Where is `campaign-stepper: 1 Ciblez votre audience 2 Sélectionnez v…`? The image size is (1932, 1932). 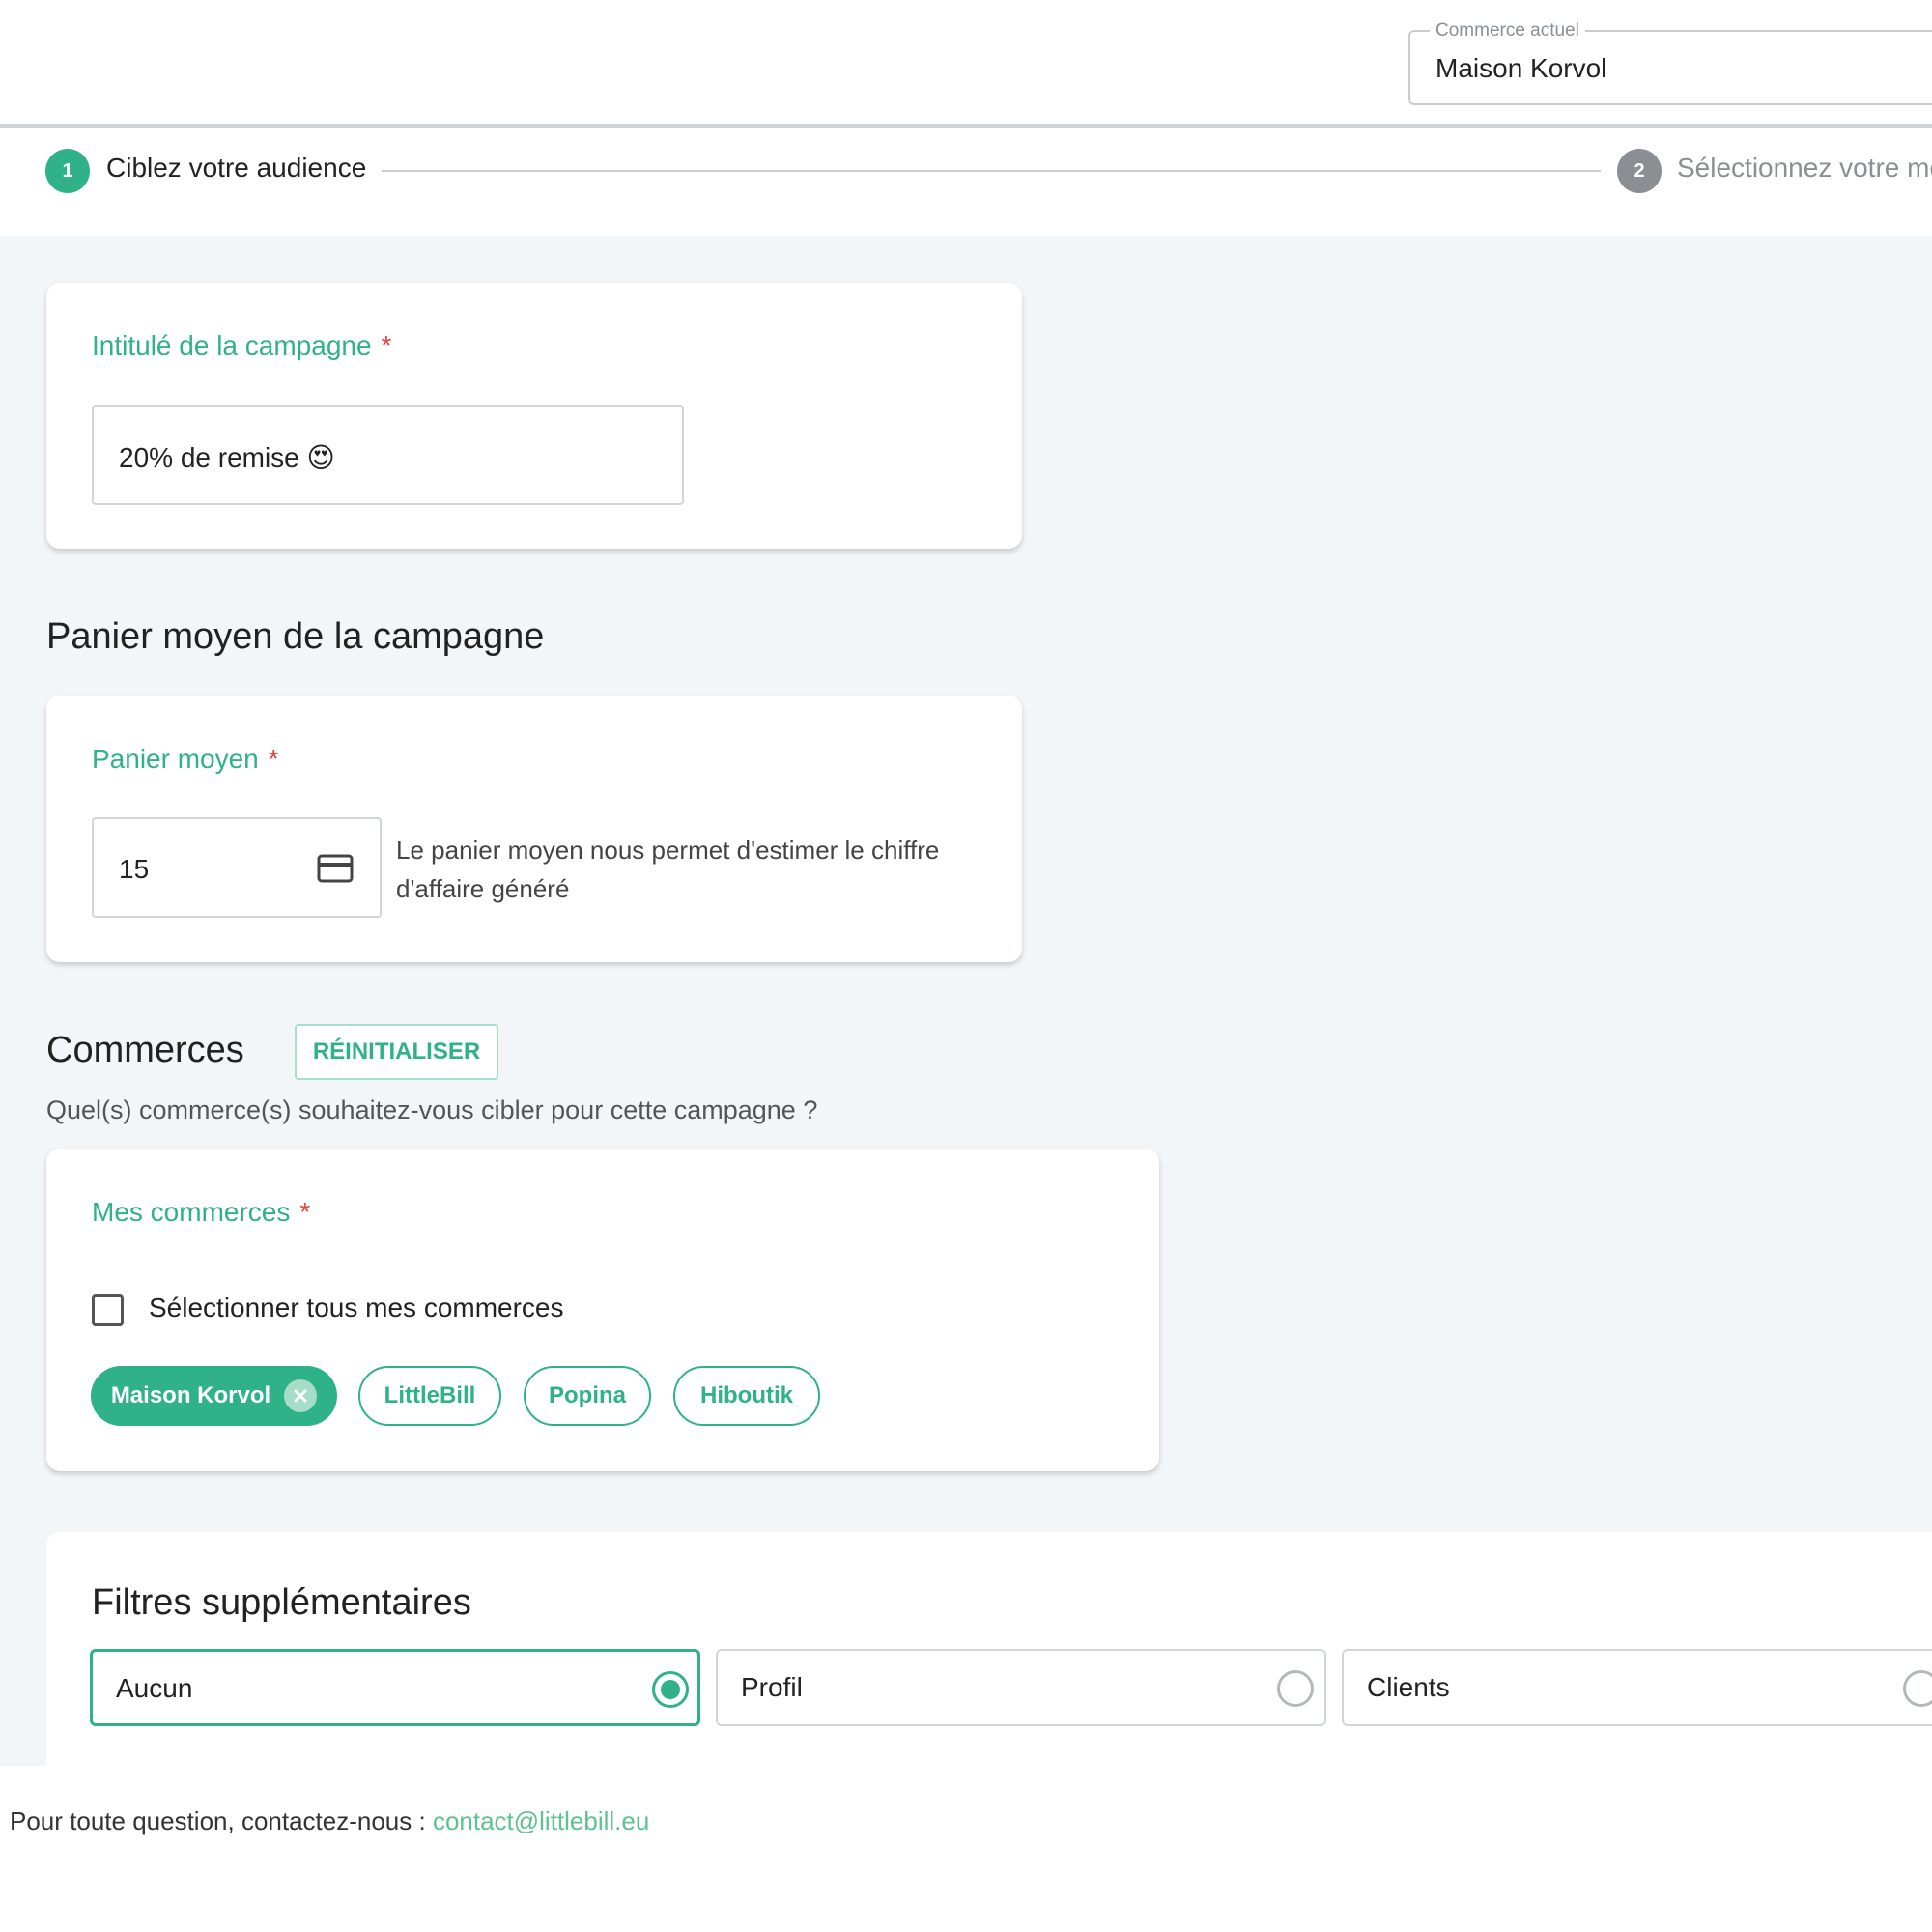
campaign-stepper: 1 Ciblez votre audience 2 Sélectionnez v… is located at coordinates (966, 183).